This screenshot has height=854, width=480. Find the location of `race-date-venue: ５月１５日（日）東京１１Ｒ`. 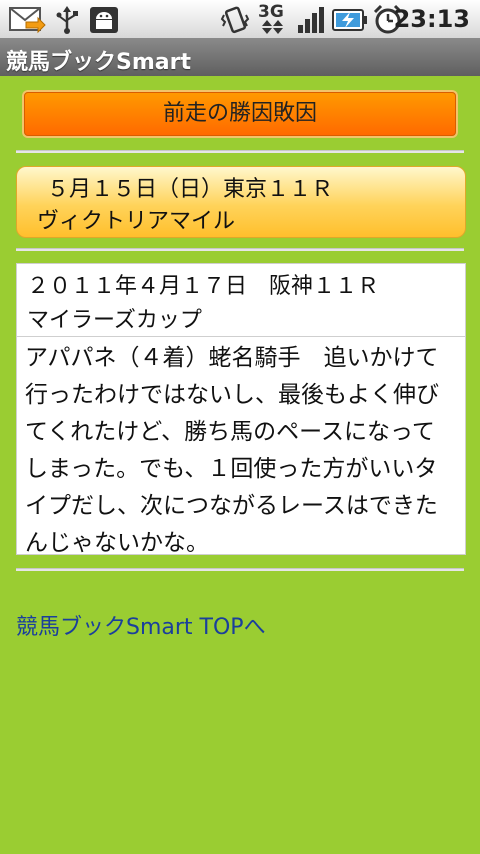

race-date-venue: ５月１５日（日）東京１１Ｒ is located at coordinates (190, 189).